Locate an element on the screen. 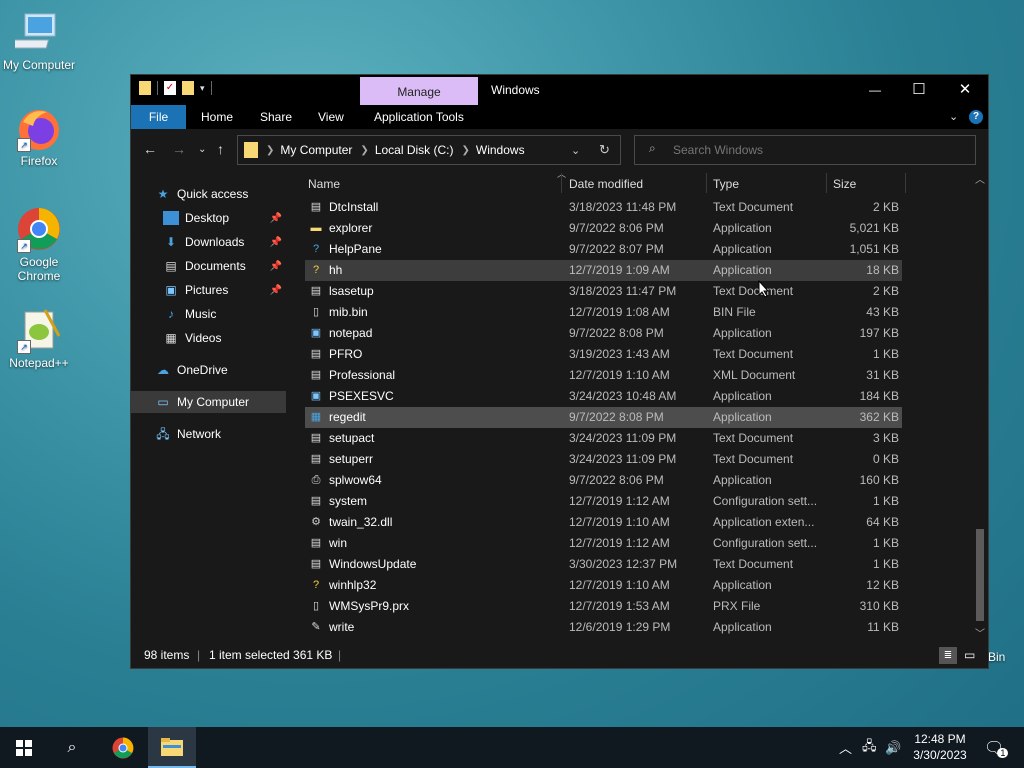 The image size is (1024, 768). tab-share: Share is located at coordinates (276, 117).